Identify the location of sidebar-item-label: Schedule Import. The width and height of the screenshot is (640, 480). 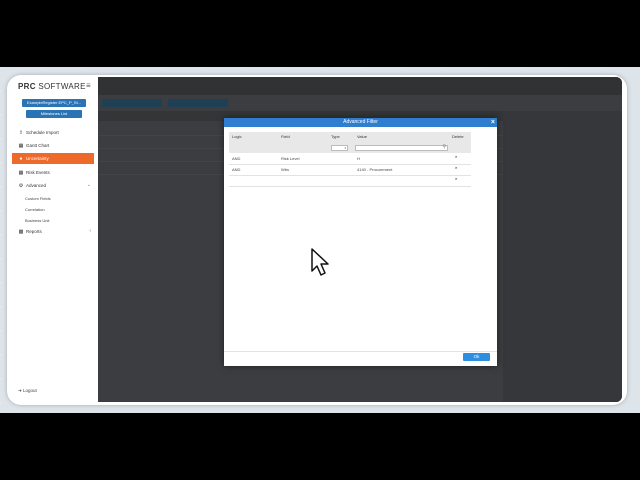
(42, 132).